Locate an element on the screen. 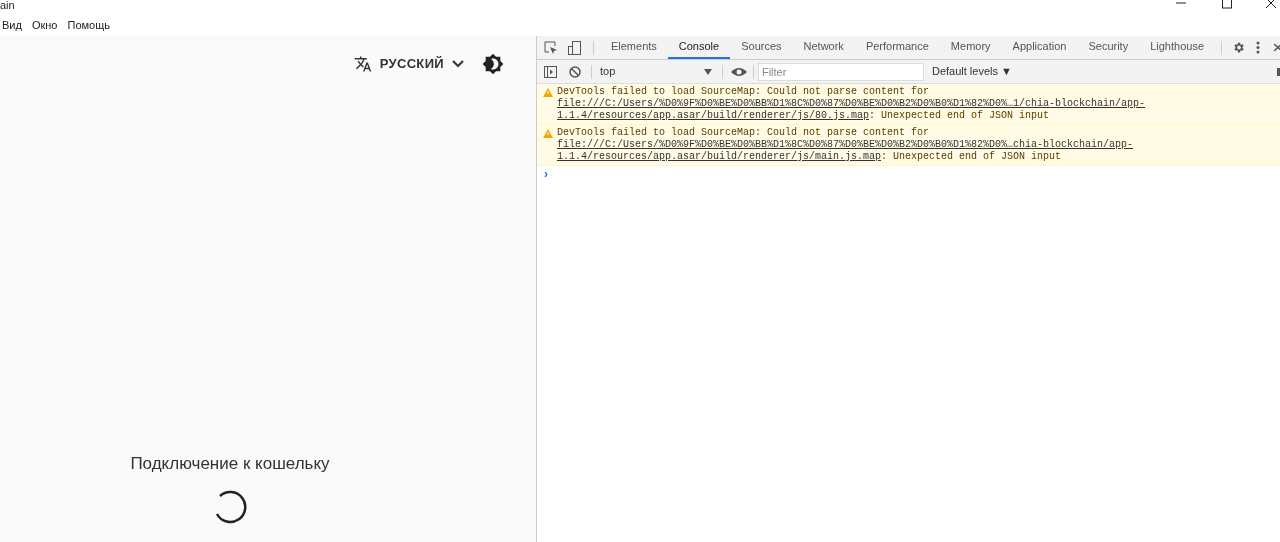 Image resolution: width=1280 pixels, height=542 pixels. inspect-icon is located at coordinates (550, 47).